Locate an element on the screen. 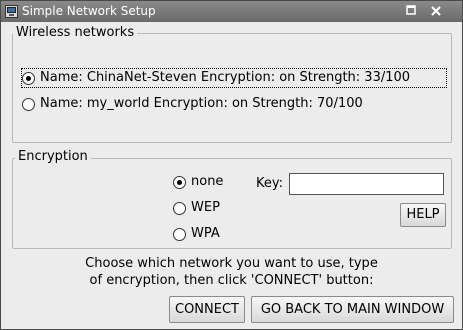 This screenshot has height=330, width=463. encryption-label-wpa: WPA is located at coordinates (205, 233).